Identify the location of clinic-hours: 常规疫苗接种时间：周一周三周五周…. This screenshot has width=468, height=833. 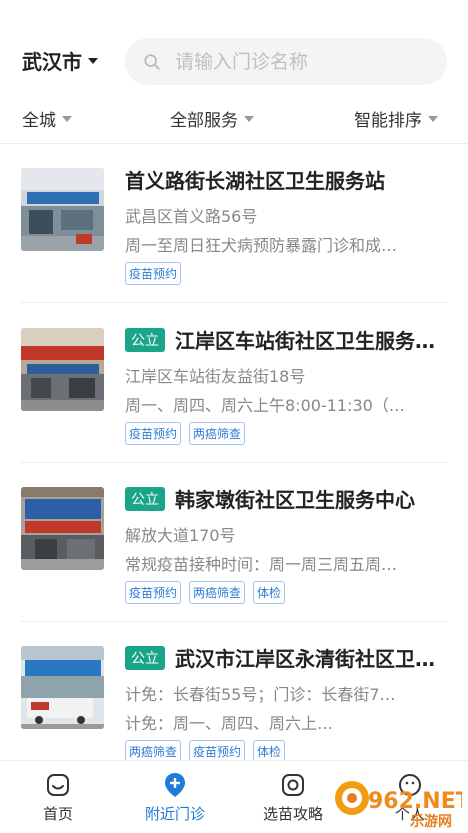
(261, 564).